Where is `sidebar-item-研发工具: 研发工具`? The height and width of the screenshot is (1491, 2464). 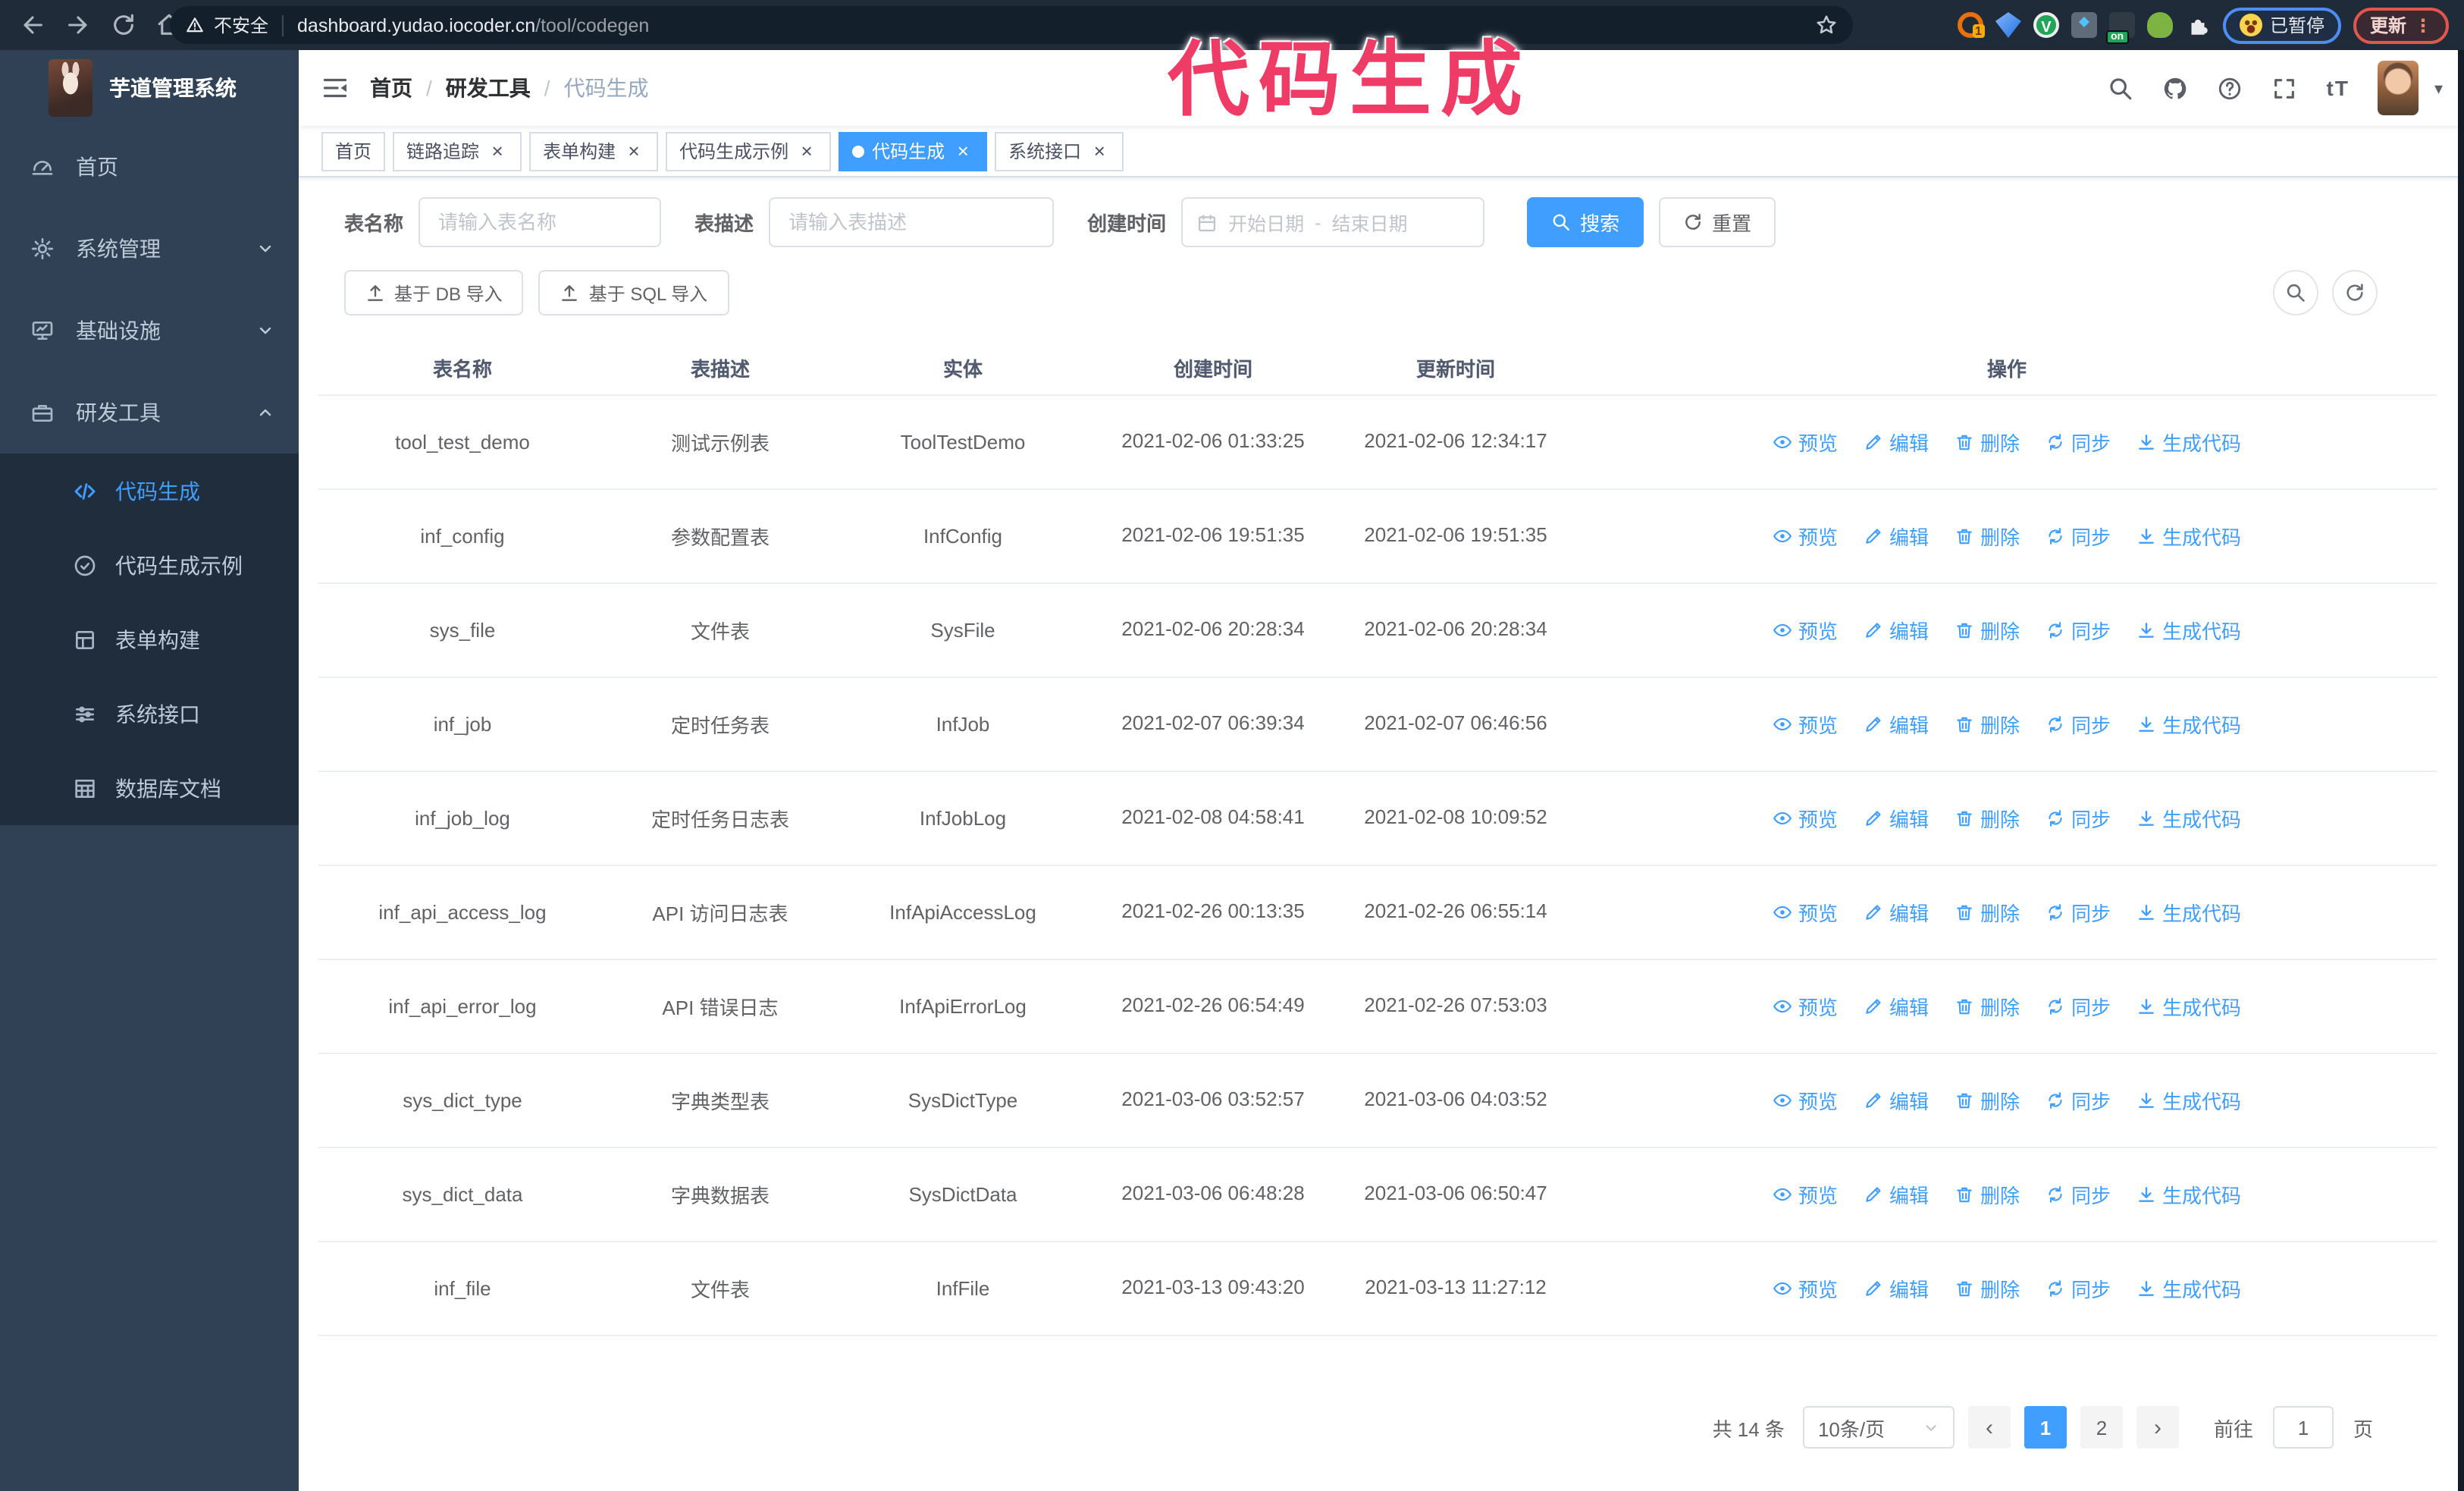 sidebar-item-研发工具: 研发工具 is located at coordinates (150, 413).